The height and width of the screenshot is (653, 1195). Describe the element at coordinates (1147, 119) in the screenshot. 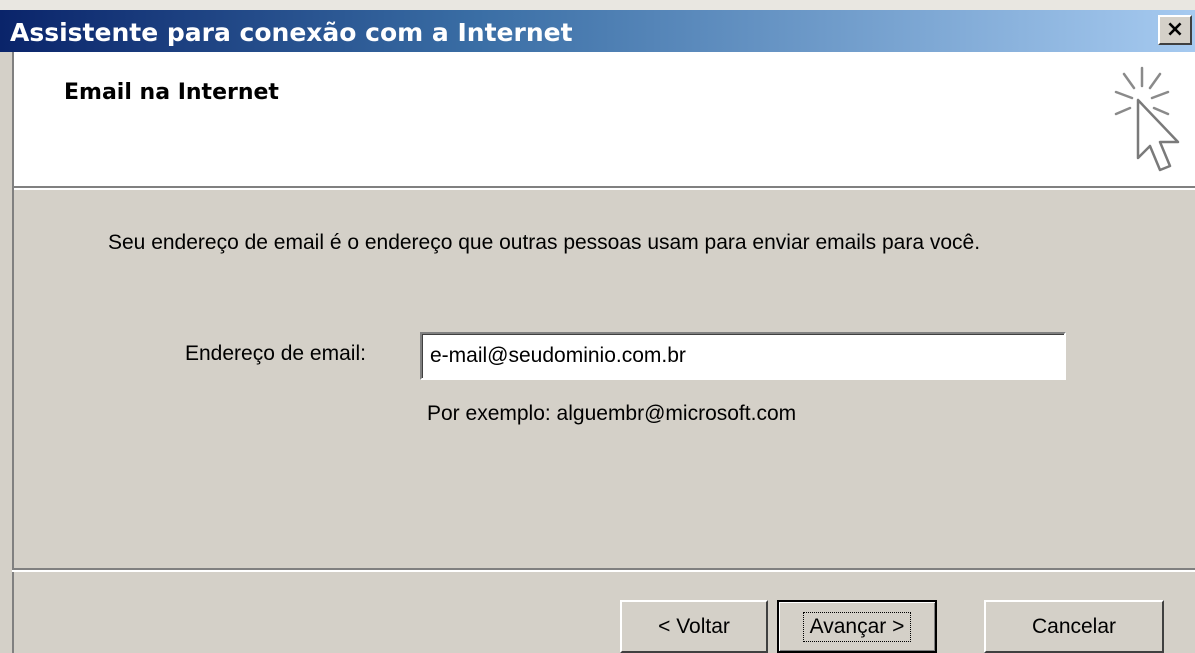

I see `wizard-cursor-sparkle-icon` at that location.